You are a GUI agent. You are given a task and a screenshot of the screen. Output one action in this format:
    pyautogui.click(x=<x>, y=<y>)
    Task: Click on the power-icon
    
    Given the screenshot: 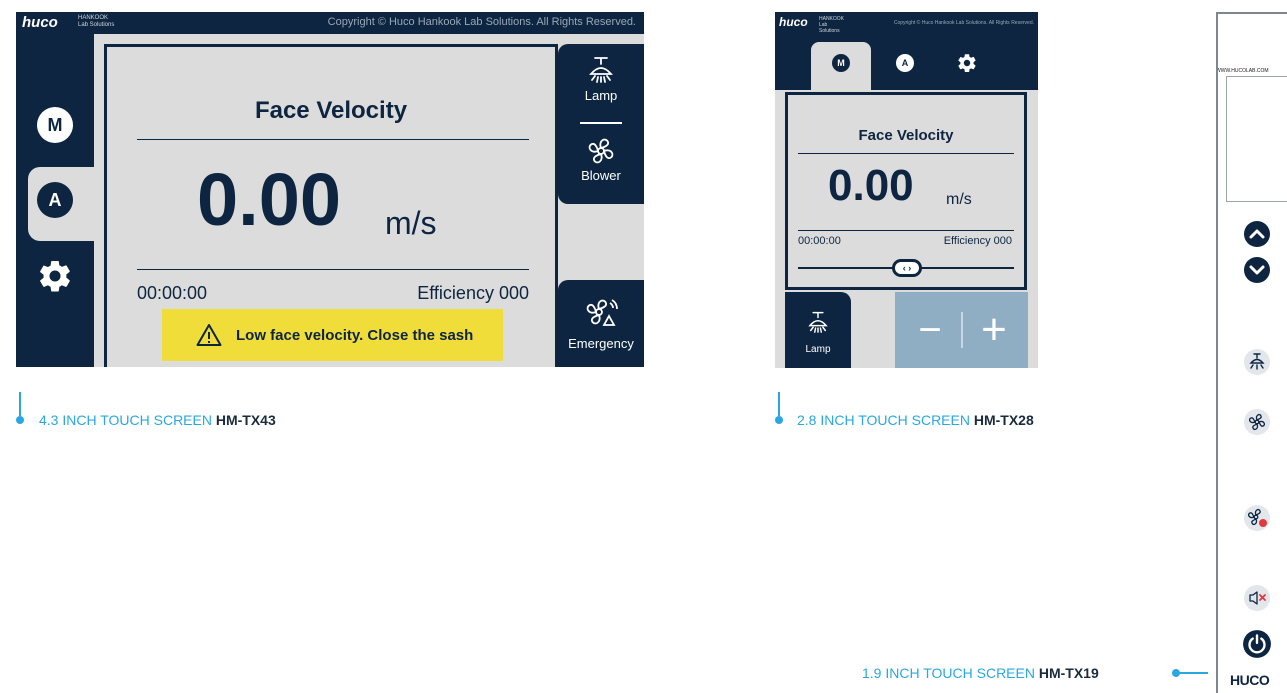 What is the action you would take?
    pyautogui.click(x=1257, y=644)
    